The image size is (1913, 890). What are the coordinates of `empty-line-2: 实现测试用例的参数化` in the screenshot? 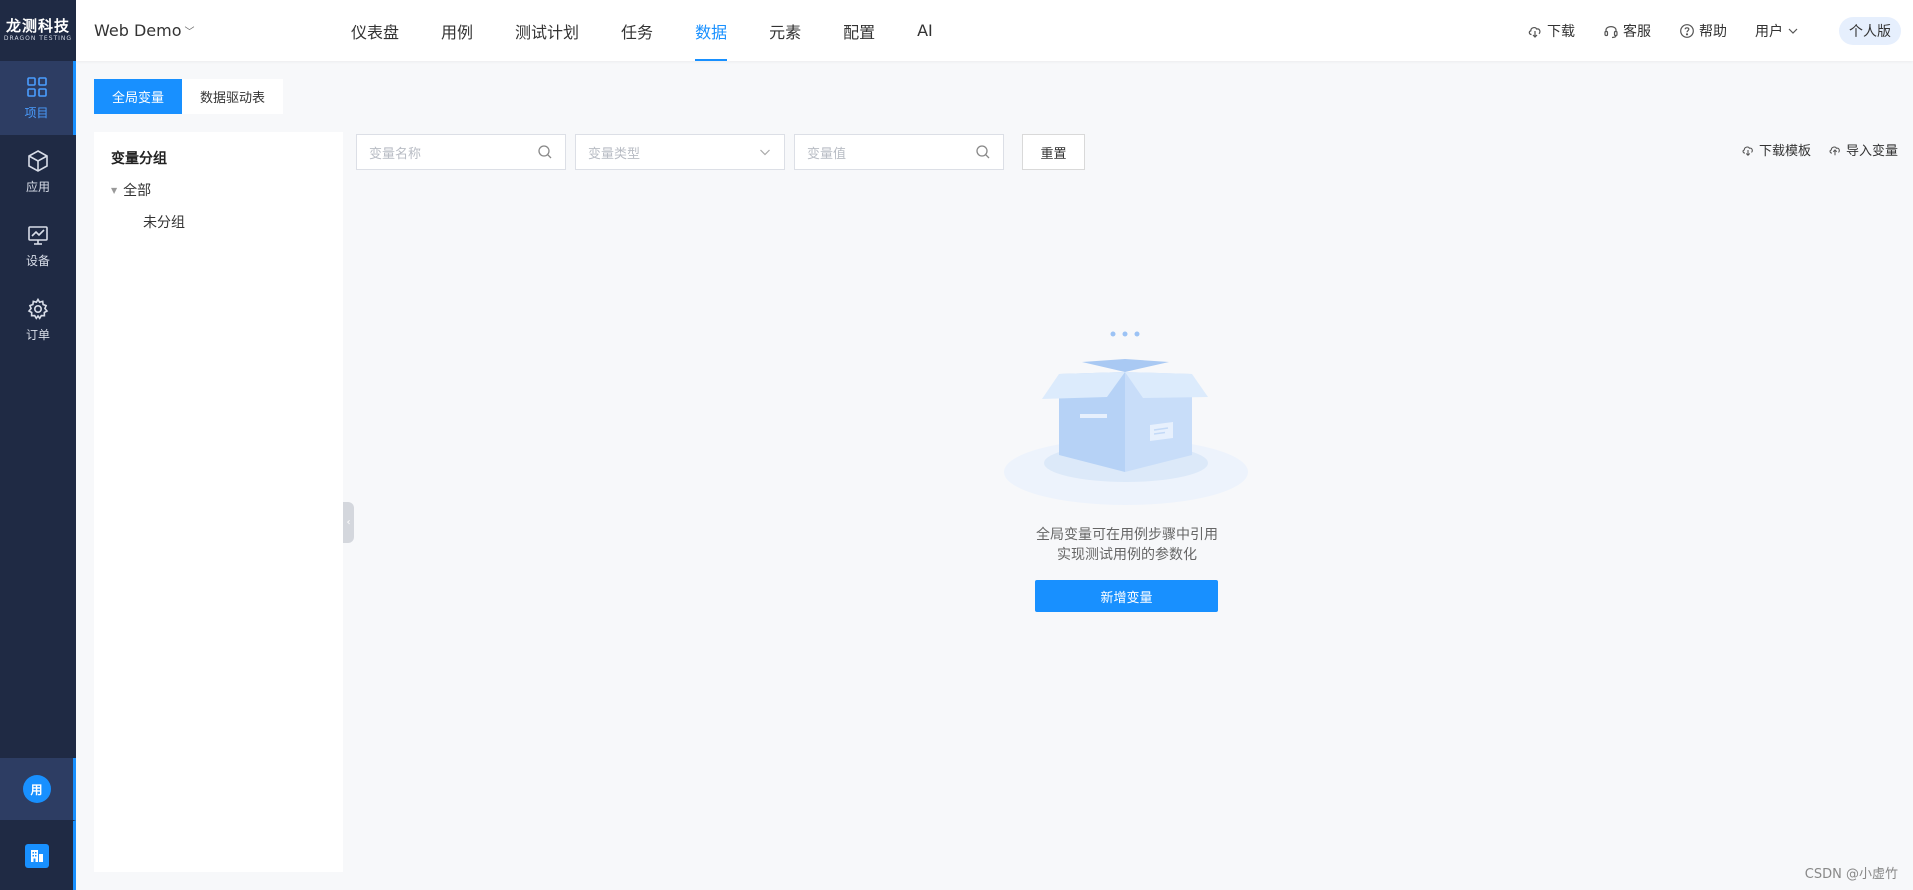 It's located at (1127, 555).